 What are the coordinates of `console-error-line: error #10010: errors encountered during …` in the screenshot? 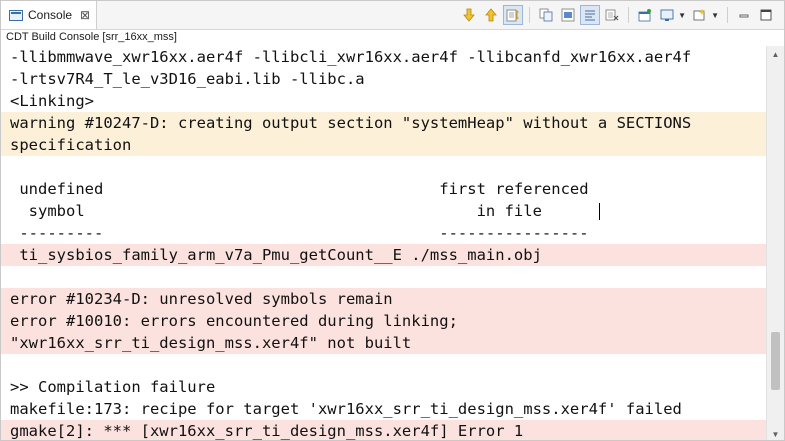 It's located at (383, 321).